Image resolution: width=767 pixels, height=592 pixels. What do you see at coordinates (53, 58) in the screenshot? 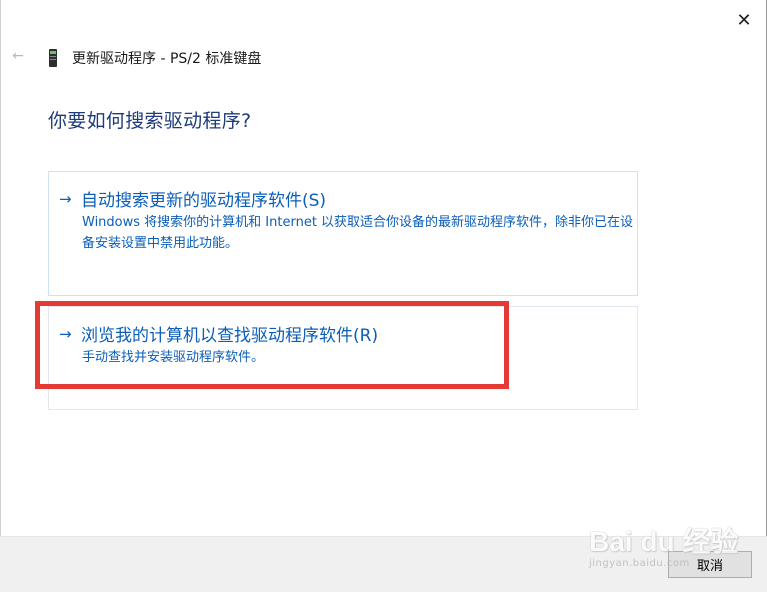
I see `keyboard-device-icon` at bounding box center [53, 58].